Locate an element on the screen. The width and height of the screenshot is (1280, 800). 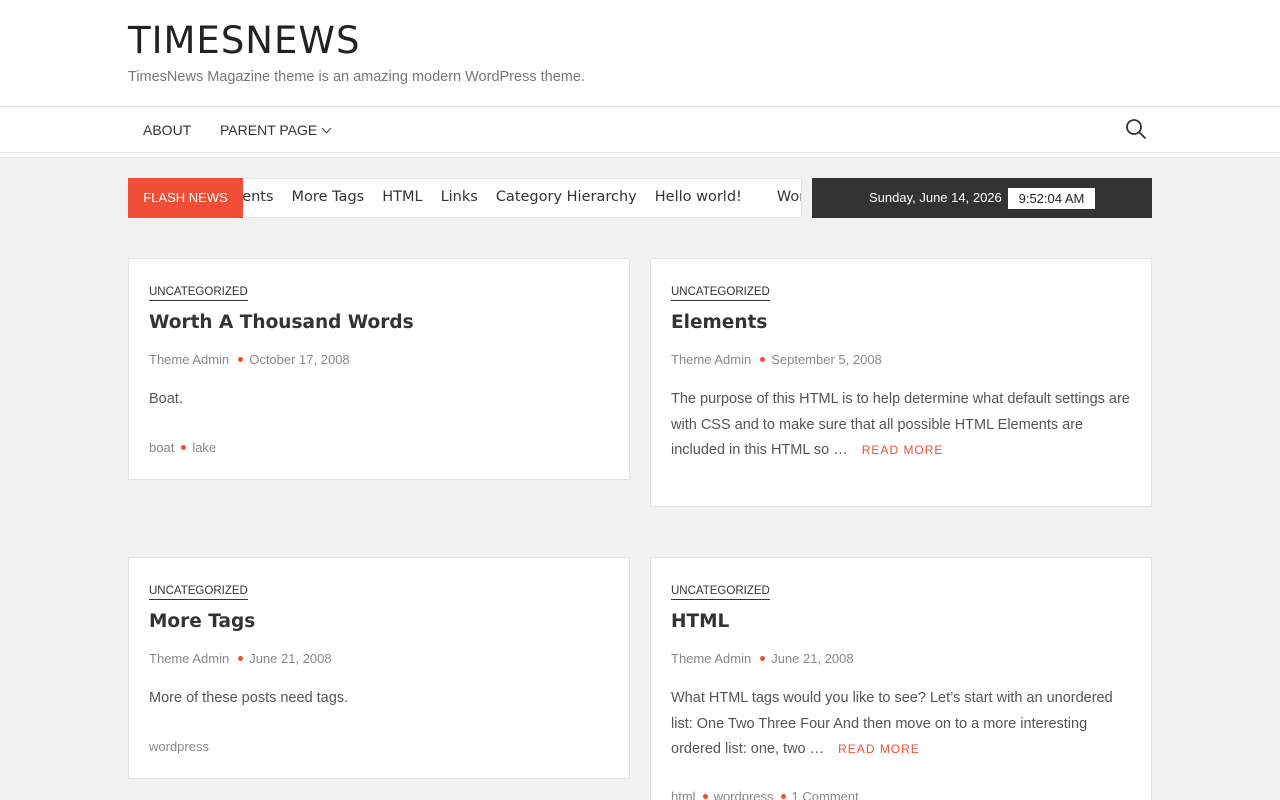
ticker-item: HTML is located at coordinates (402, 197).